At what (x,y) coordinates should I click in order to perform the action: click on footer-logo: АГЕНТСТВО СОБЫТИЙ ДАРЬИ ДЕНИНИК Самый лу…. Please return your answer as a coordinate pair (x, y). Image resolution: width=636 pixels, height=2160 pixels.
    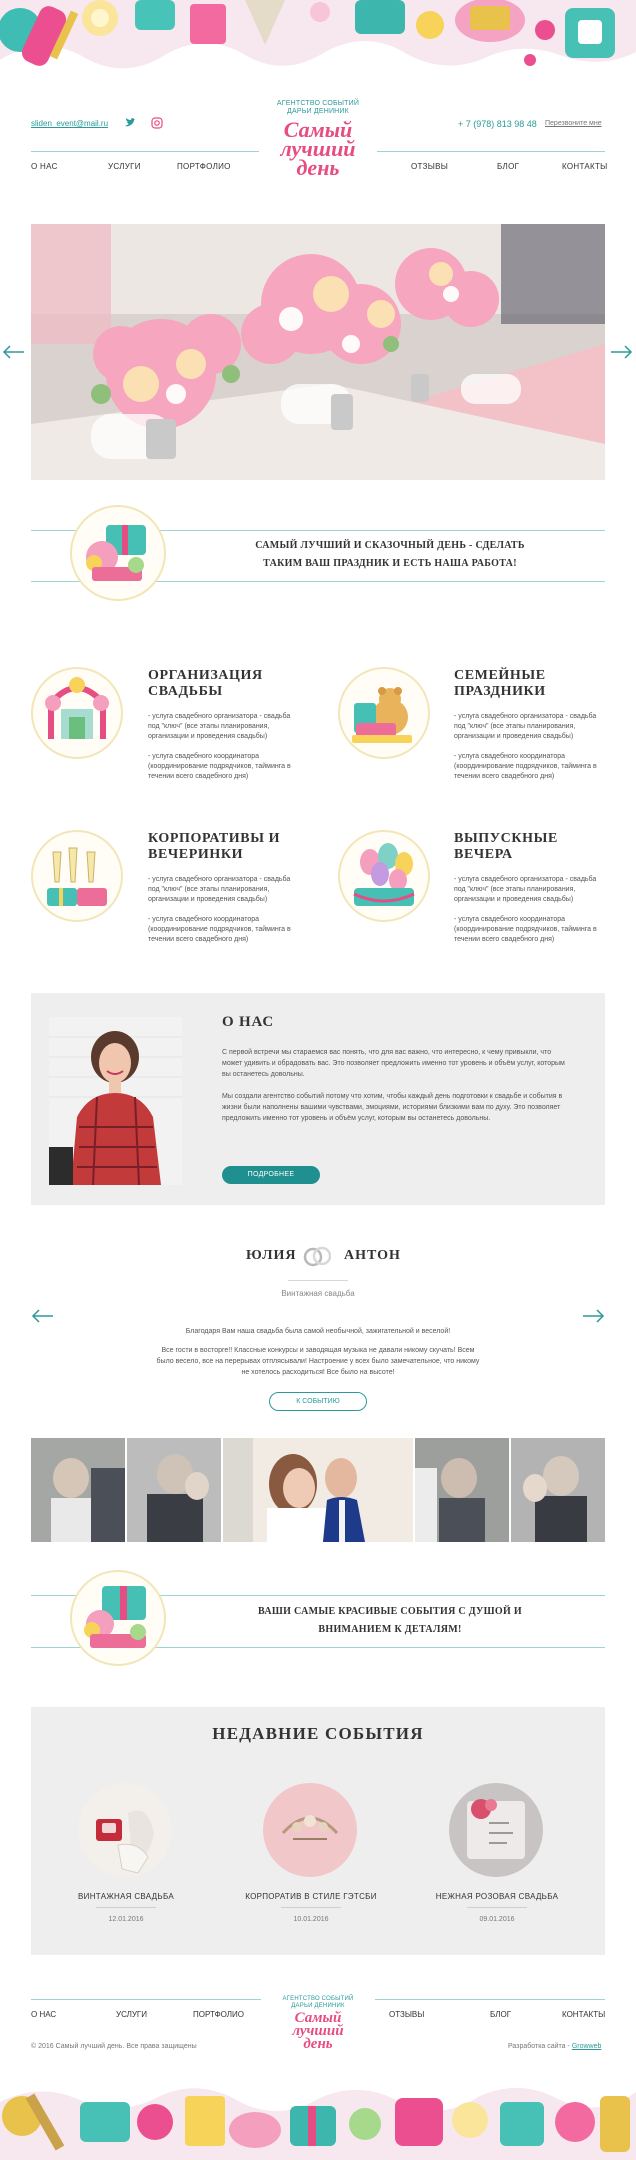
    Looking at the image, I should click on (318, 2025).